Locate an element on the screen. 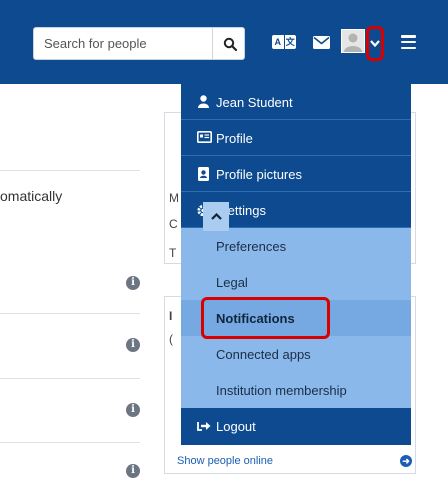 The height and width of the screenshot is (478, 448). notifications-highlight-box is located at coordinates (265, 318).